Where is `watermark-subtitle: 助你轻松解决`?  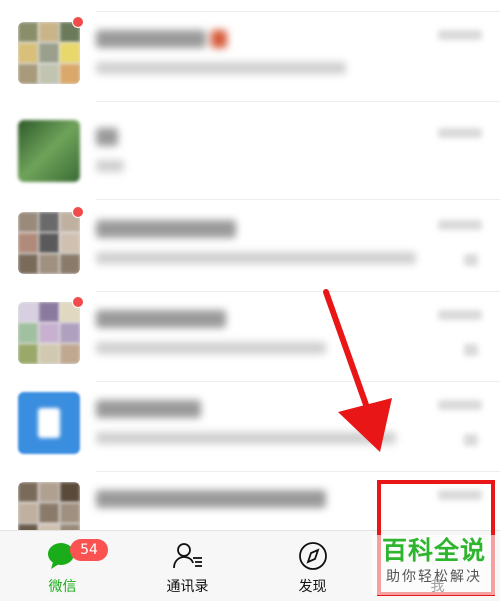 watermark-subtitle: 助你轻松解决 is located at coordinates (434, 577).